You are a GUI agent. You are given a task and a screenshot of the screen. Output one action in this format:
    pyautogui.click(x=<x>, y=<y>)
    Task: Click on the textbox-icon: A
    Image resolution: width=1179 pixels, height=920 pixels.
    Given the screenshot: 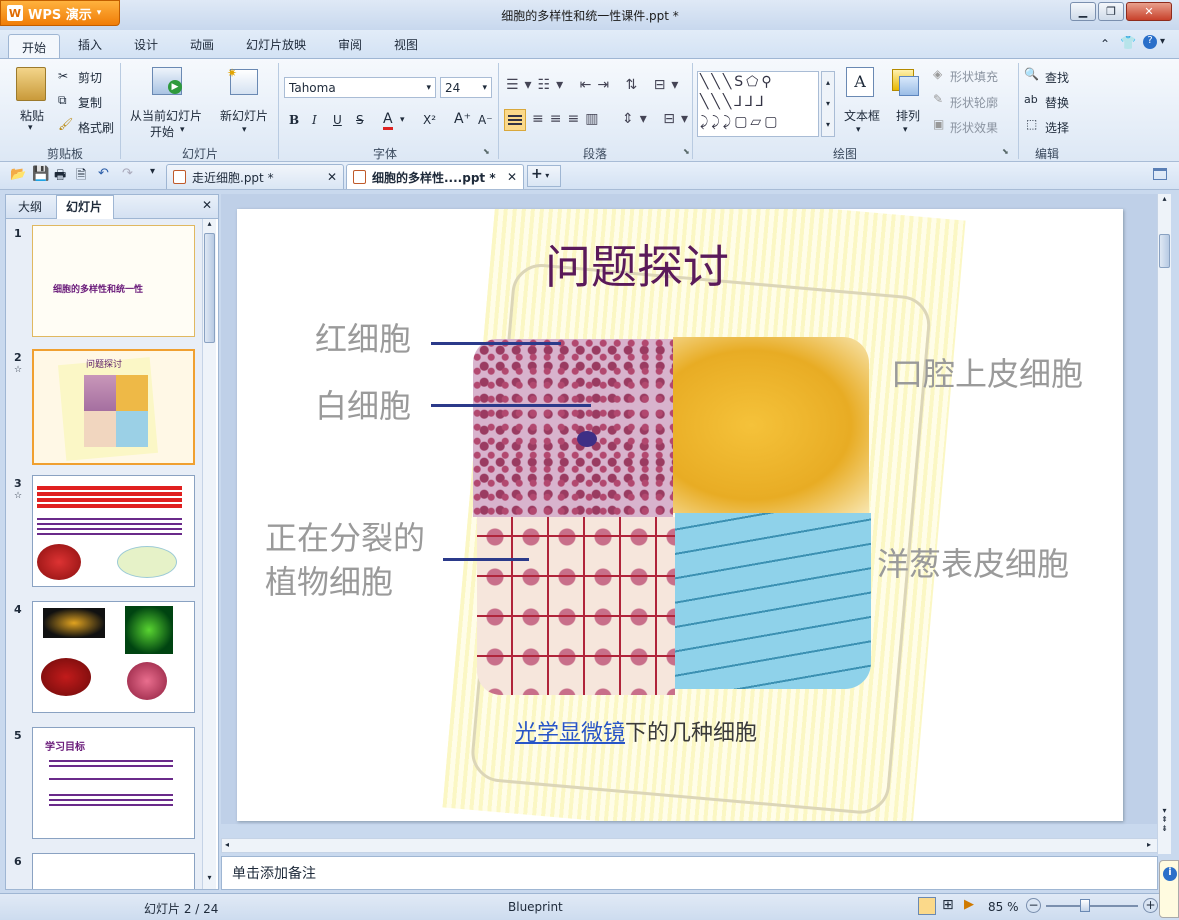 What is the action you would take?
    pyautogui.click(x=860, y=82)
    